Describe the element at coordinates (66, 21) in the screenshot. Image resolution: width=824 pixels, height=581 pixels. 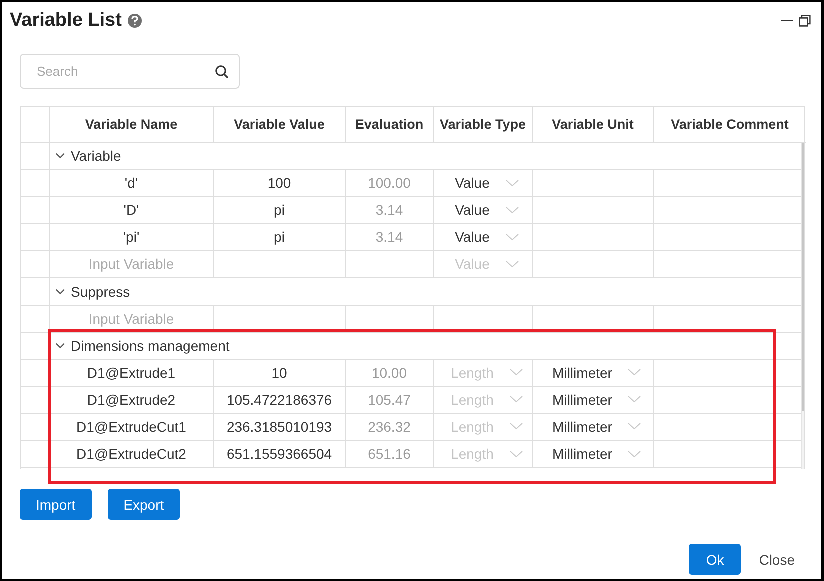
I see `window-title: Variable List` at that location.